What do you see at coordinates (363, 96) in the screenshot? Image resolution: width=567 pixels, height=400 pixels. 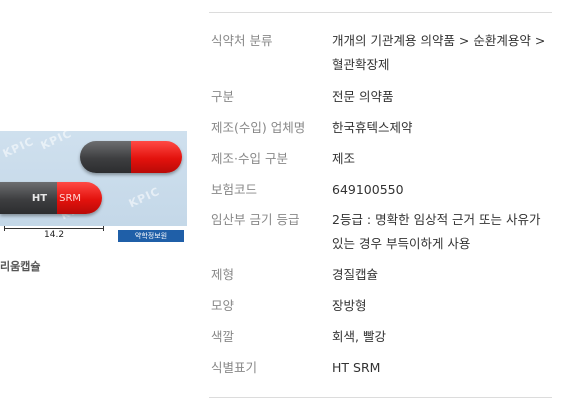 I see `row-value: 전문 의약품` at bounding box center [363, 96].